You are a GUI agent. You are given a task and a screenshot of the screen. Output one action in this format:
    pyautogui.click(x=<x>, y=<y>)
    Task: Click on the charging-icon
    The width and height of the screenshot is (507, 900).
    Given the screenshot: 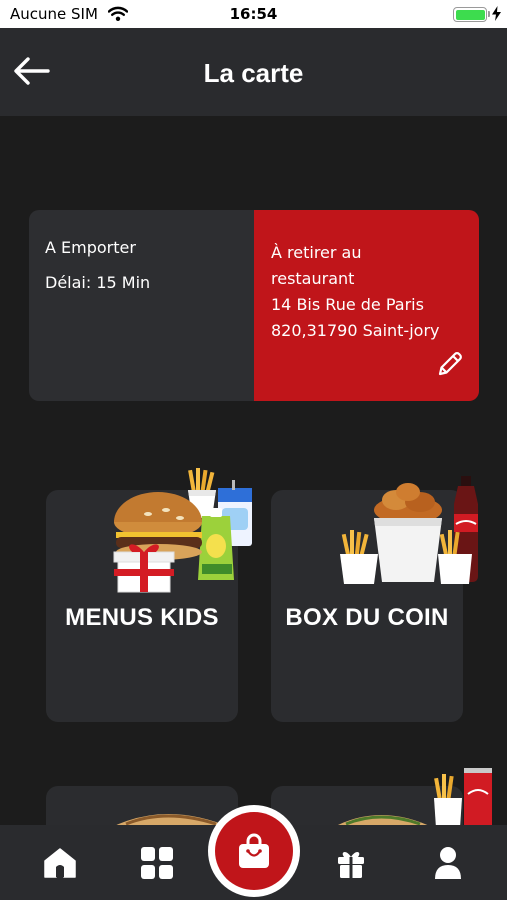 What is the action you would take?
    pyautogui.click(x=496, y=13)
    